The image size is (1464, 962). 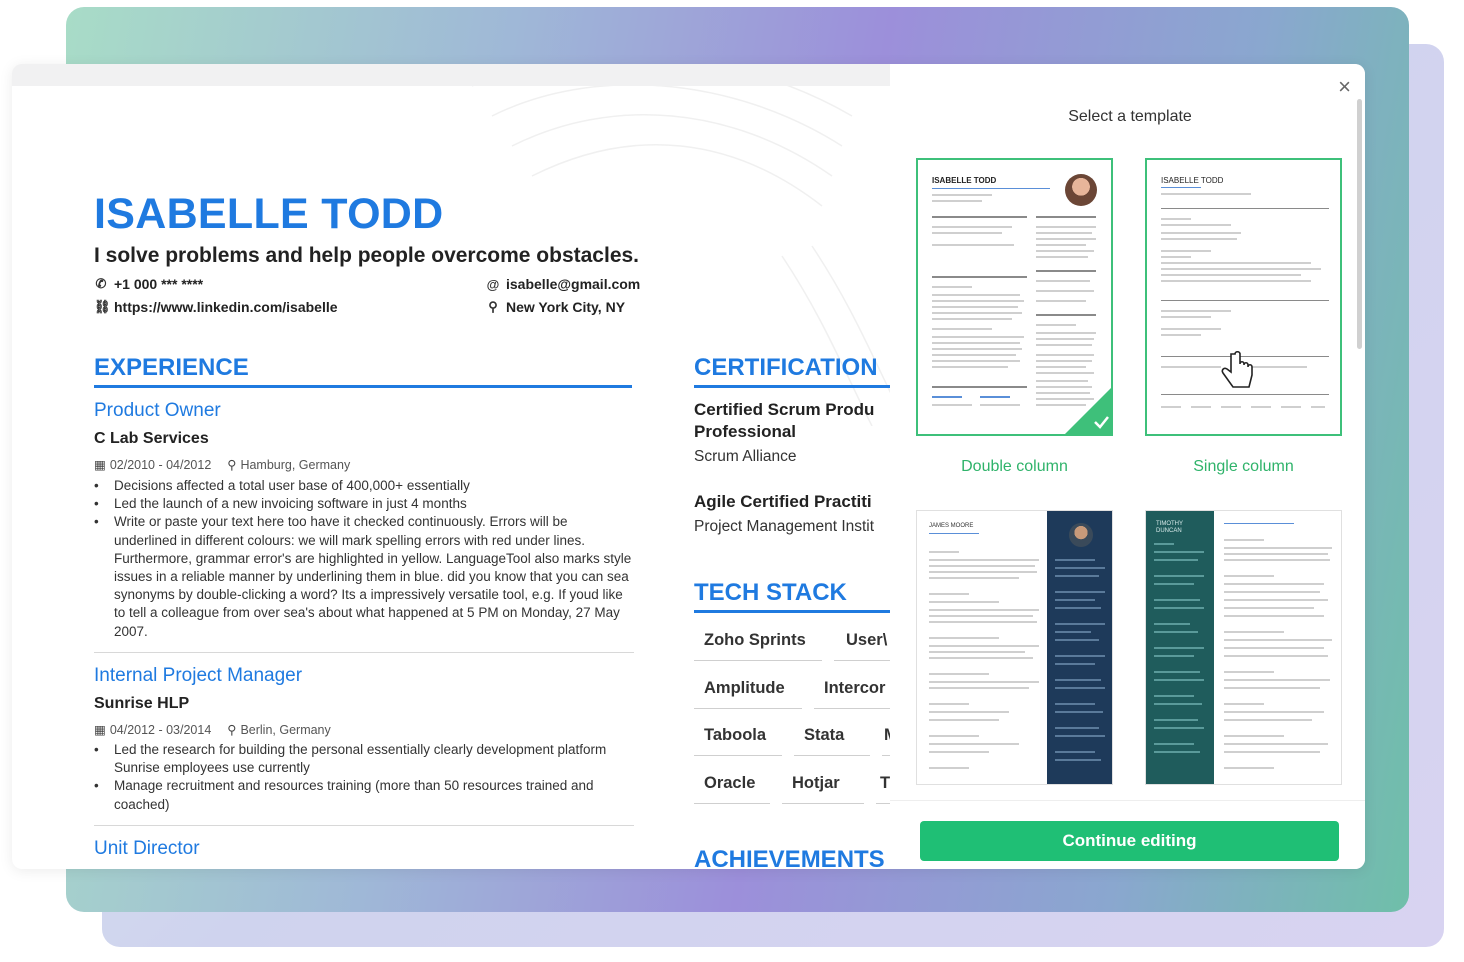 What do you see at coordinates (160, 730) in the screenshot?
I see `job-dates: 04/2012 - 03/2014` at bounding box center [160, 730].